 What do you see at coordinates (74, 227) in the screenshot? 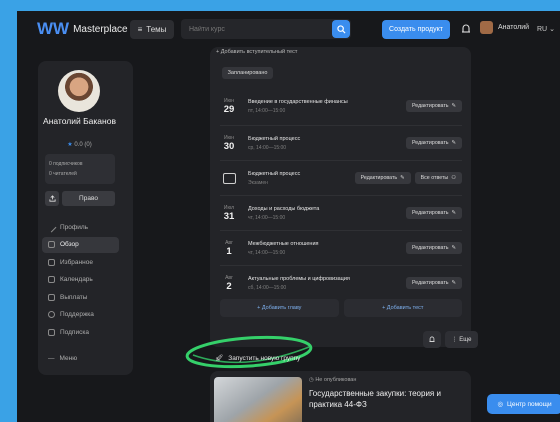
I see `sidebar-item-label: Профиль` at bounding box center [74, 227].